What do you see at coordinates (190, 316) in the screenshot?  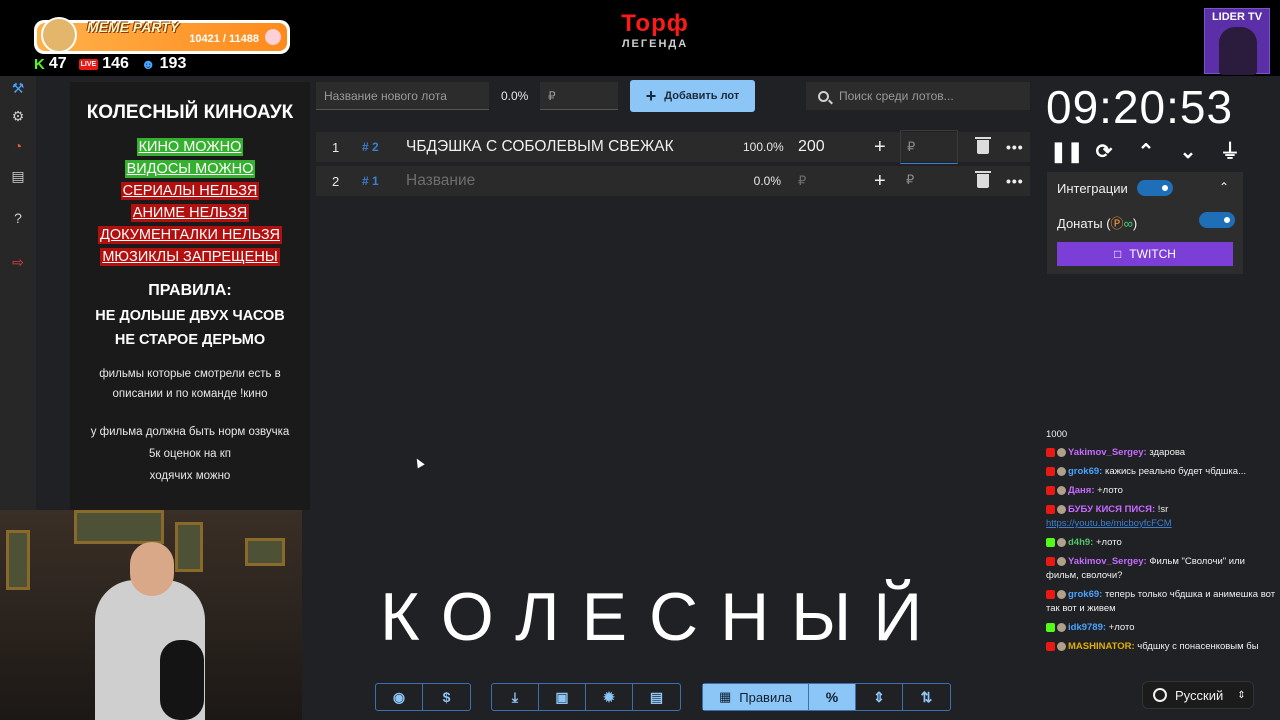 I see `rules-bold-line: НЕ ДОЛЬШЕ ДВУХ ЧАСОВ` at bounding box center [190, 316].